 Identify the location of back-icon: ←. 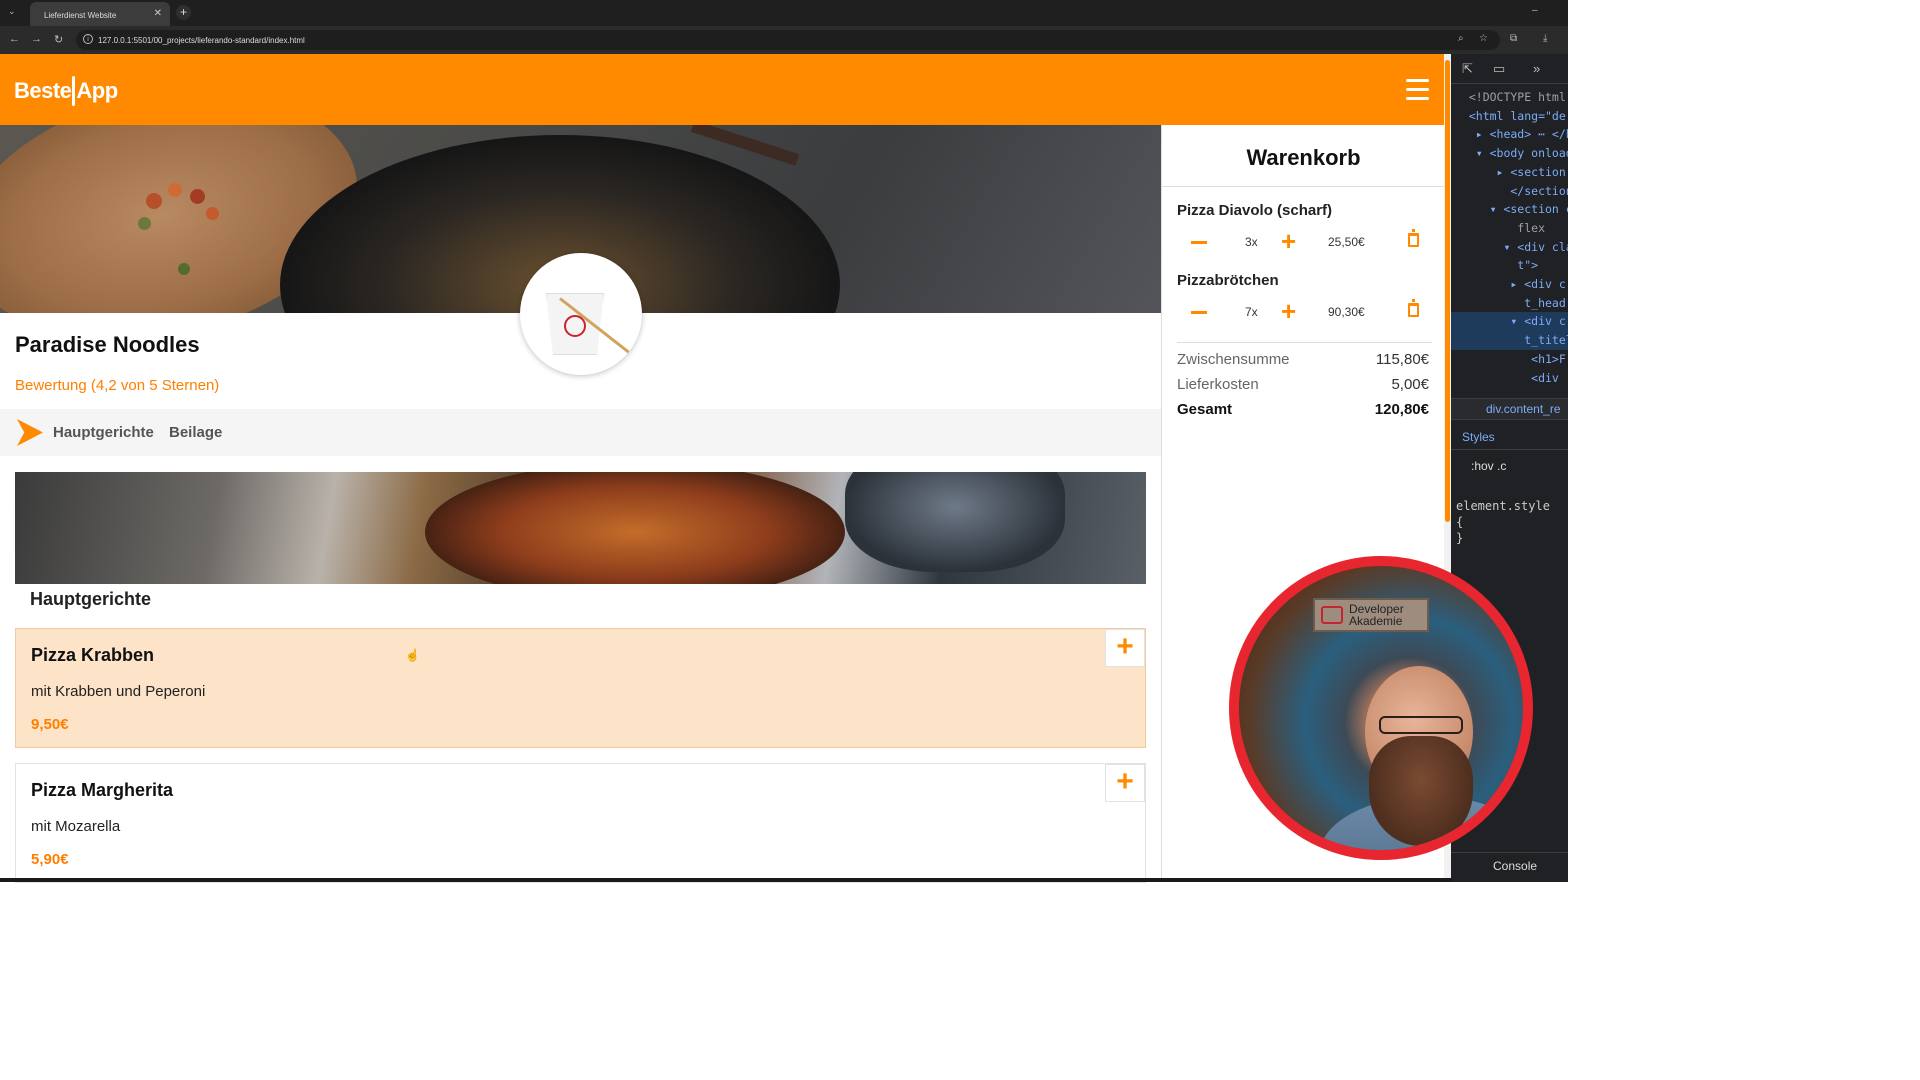
(14, 39).